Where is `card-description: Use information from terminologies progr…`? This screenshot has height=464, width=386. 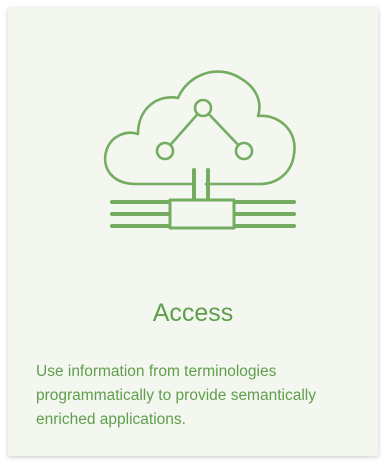 card-description: Use information from terminologies progr… is located at coordinates (176, 395).